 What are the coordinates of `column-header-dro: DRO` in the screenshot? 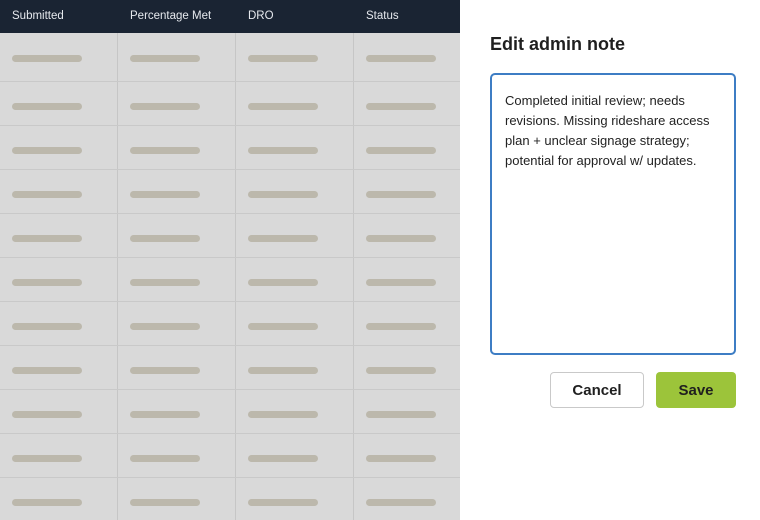 It's located at (261, 16).